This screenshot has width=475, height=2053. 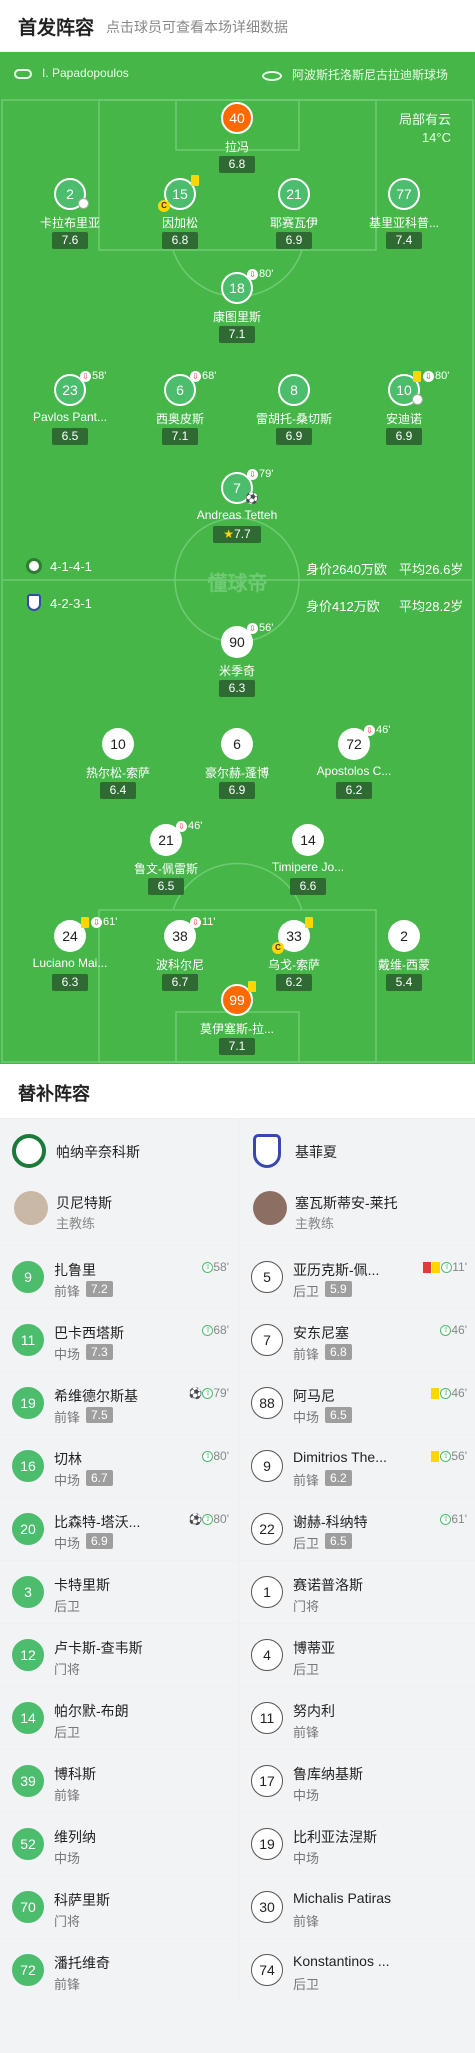 I want to click on sub-player-row: 19 希维德尔斯基 前锋 7.5 ⚽ ⇧ 79', so click(x=118, y=1402).